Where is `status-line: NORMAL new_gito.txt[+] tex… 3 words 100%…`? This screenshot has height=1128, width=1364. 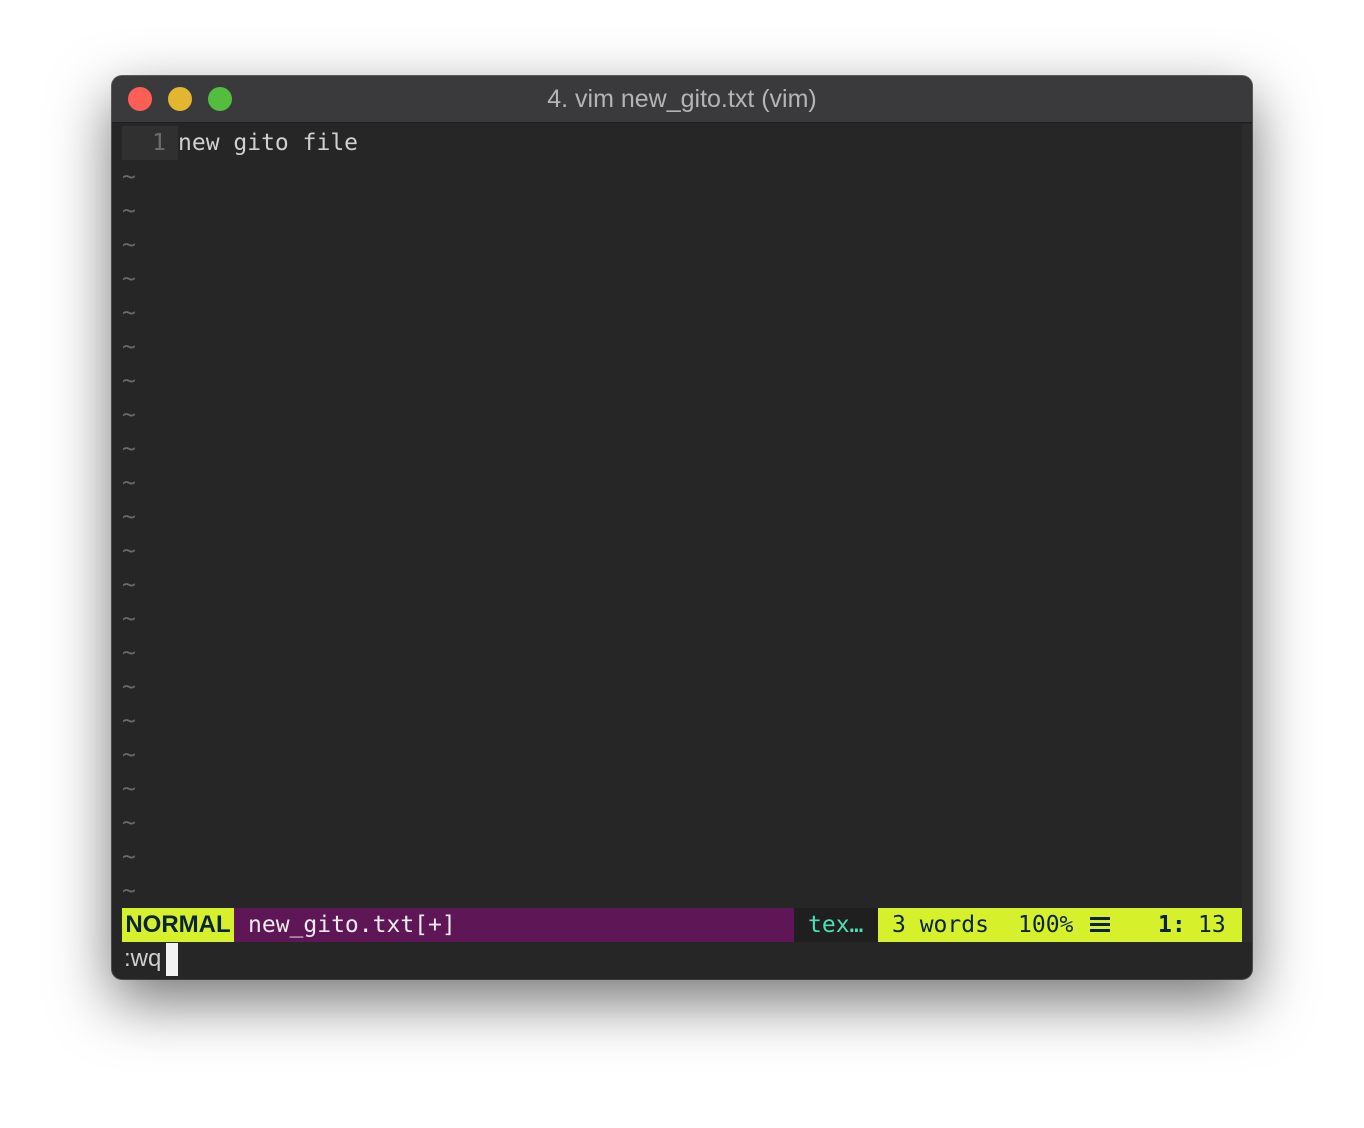 status-line: NORMAL new_gito.txt[+] tex… 3 words 100%… is located at coordinates (682, 925).